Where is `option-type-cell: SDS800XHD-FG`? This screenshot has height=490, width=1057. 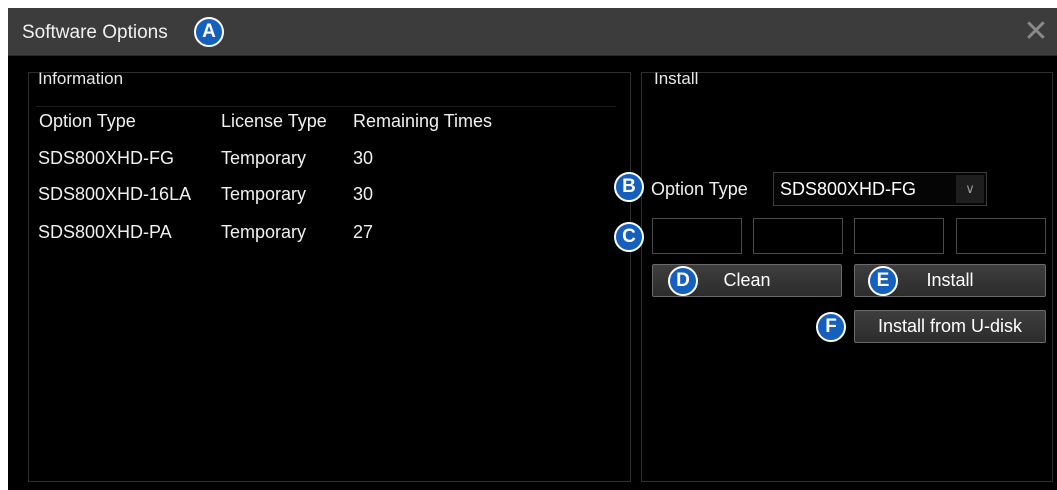 option-type-cell: SDS800XHD-FG is located at coordinates (106, 158).